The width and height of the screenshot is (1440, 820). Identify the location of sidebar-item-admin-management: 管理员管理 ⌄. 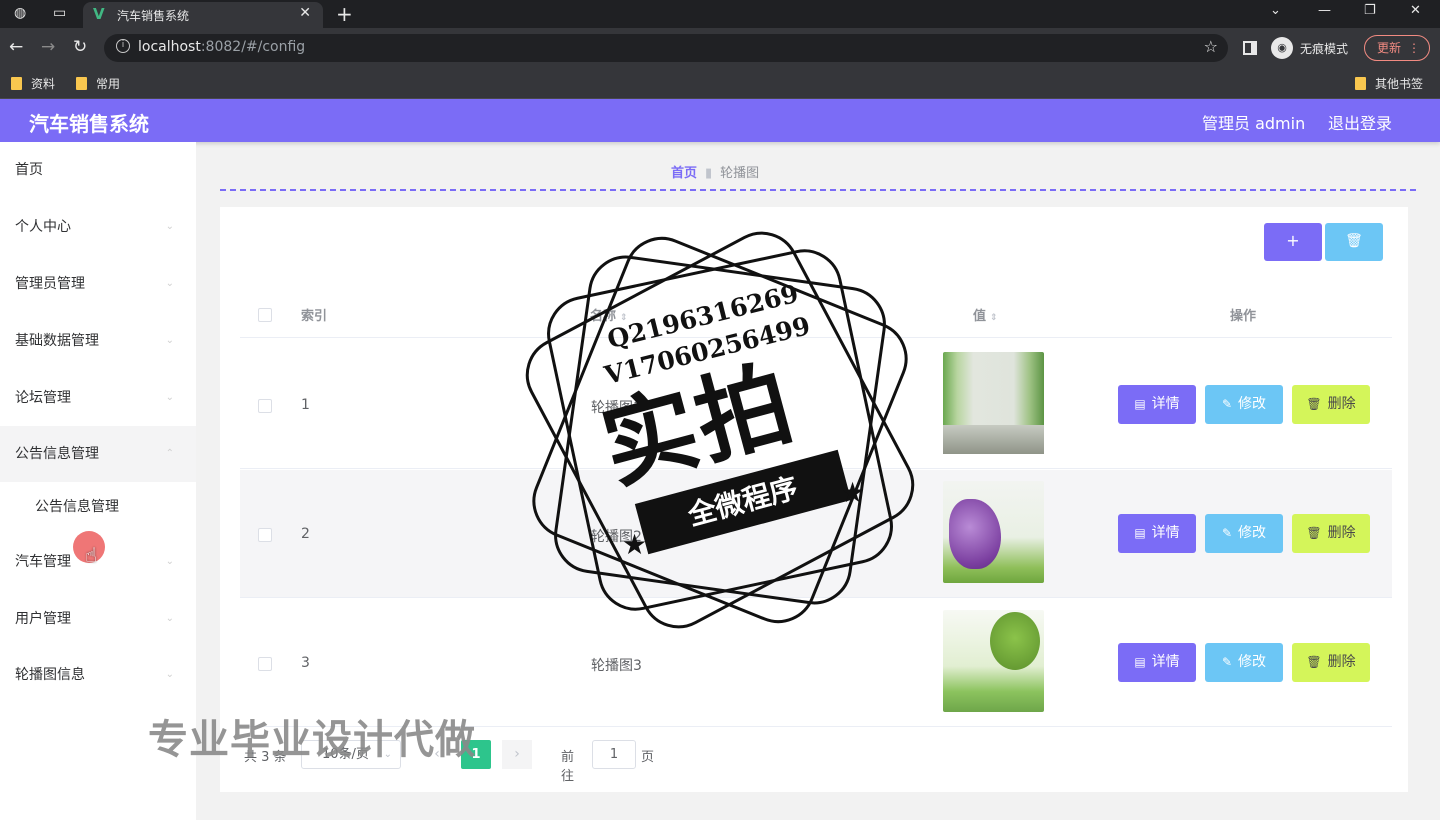
(98, 284).